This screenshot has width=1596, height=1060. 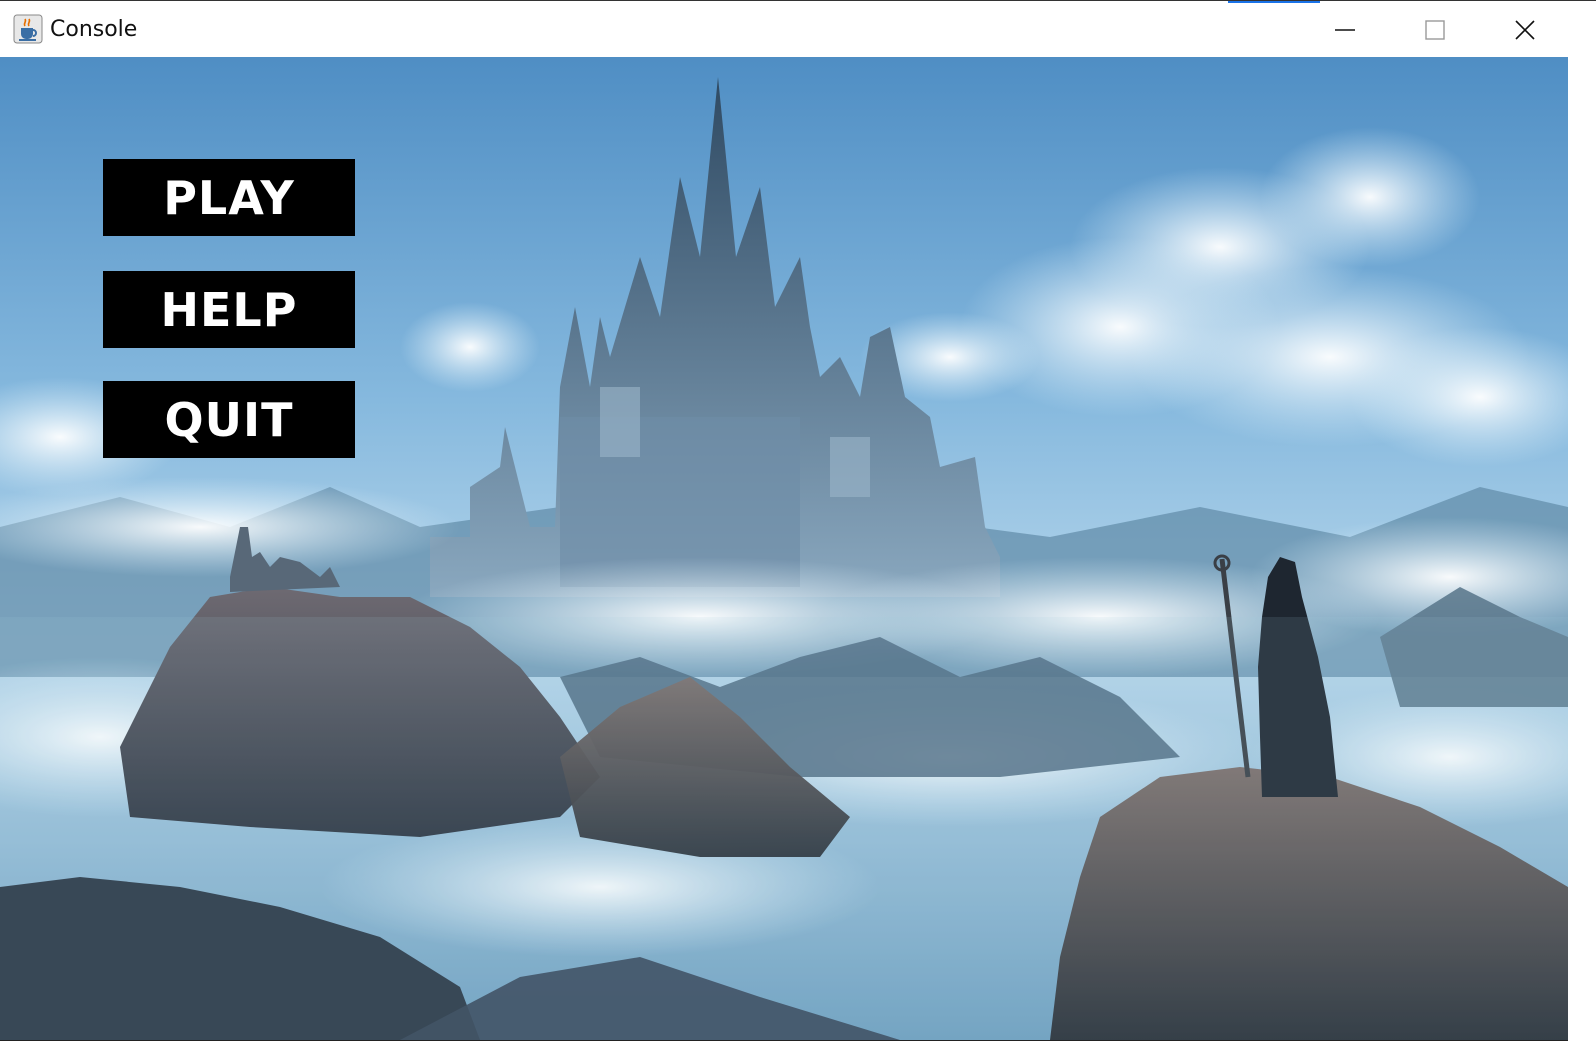 What do you see at coordinates (229, 197) in the screenshot?
I see `play-button: PLAY` at bounding box center [229, 197].